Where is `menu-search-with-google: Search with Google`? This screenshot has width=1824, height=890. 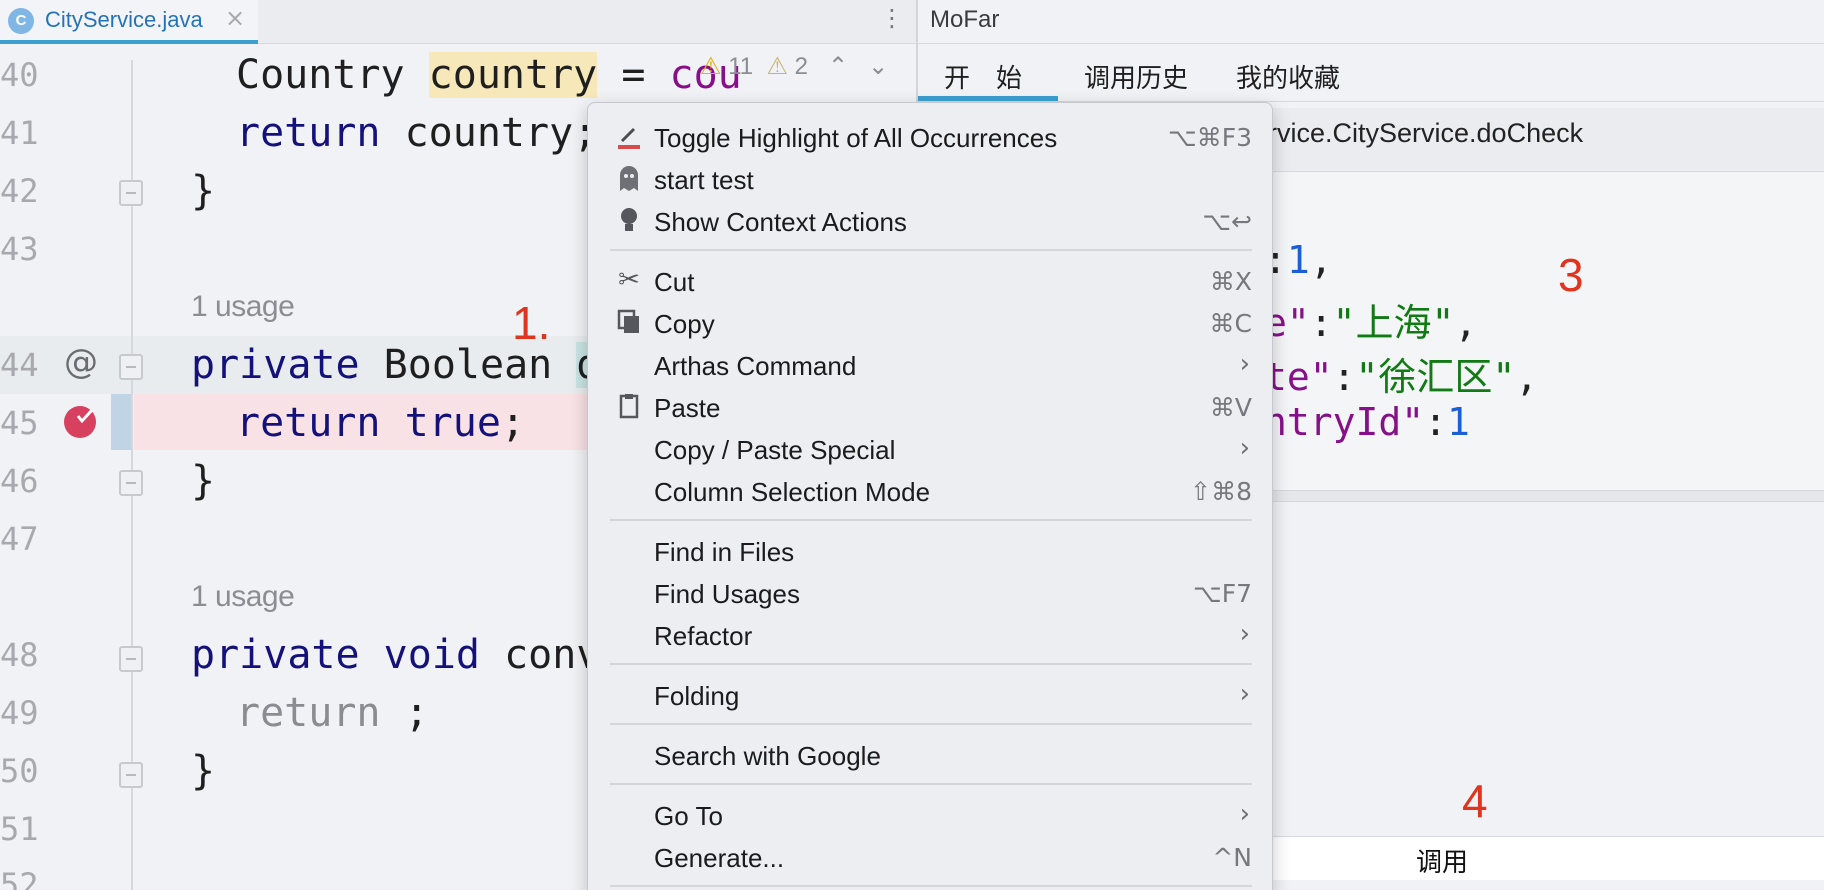 menu-search-with-google: Search with Google is located at coordinates (931, 756).